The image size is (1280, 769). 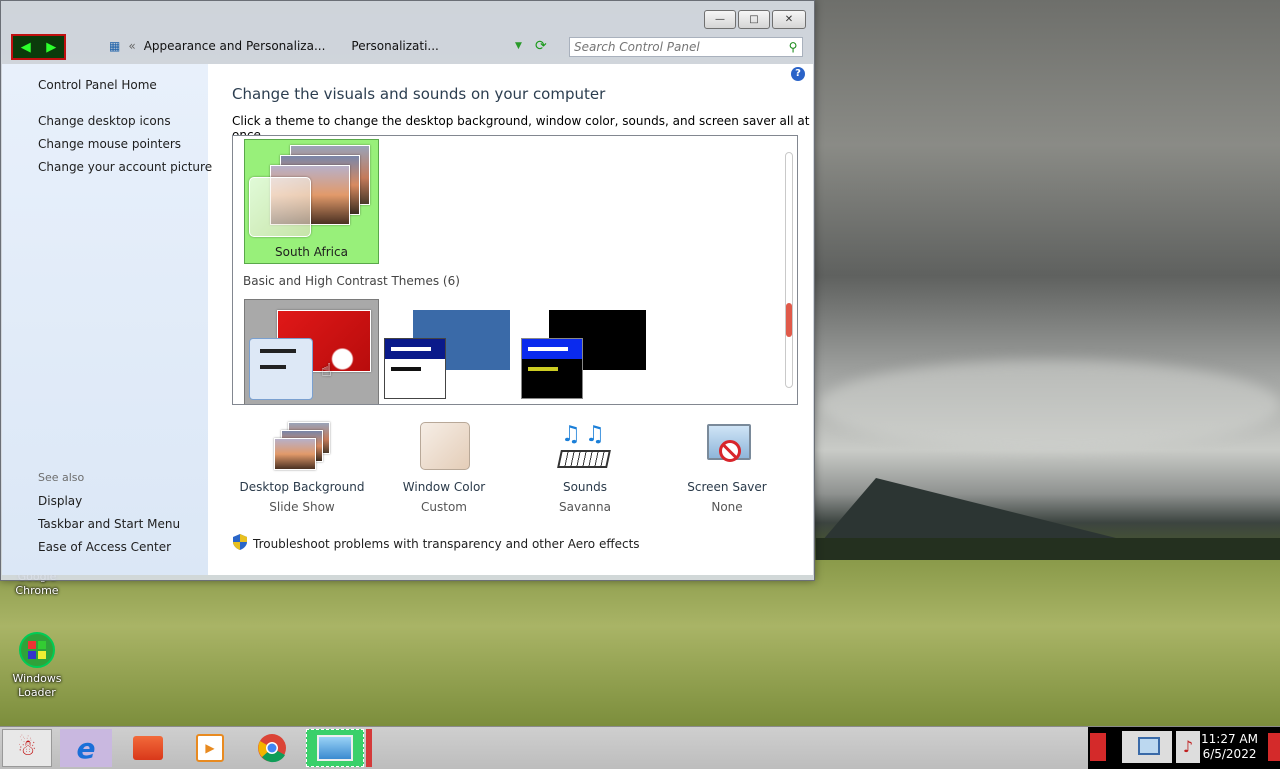 I want to click on control-panel-icon: ▦, so click(x=115, y=46).